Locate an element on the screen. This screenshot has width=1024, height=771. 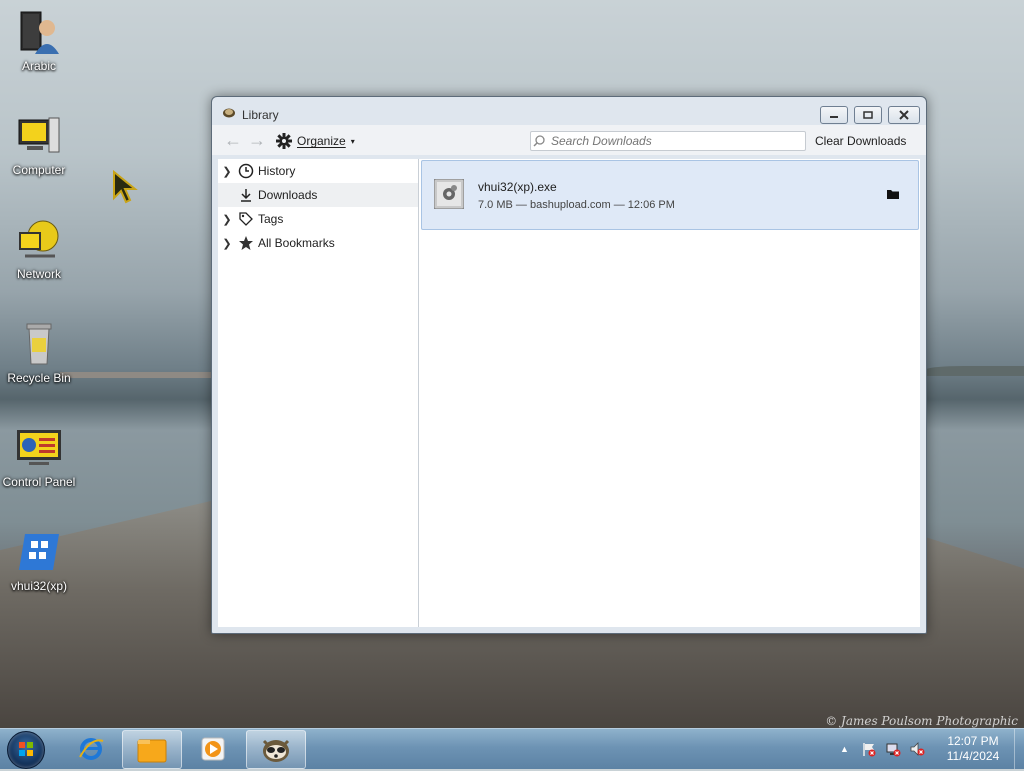
network-globe-icon is located at coordinates (39, 240).